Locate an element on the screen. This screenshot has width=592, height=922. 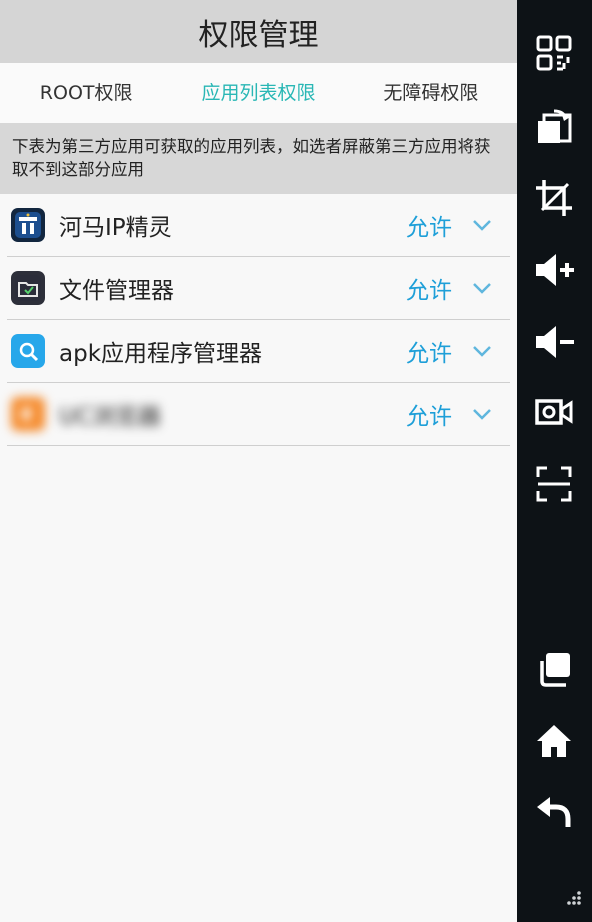
resize-grip-icon is located at coordinates (572, 898).